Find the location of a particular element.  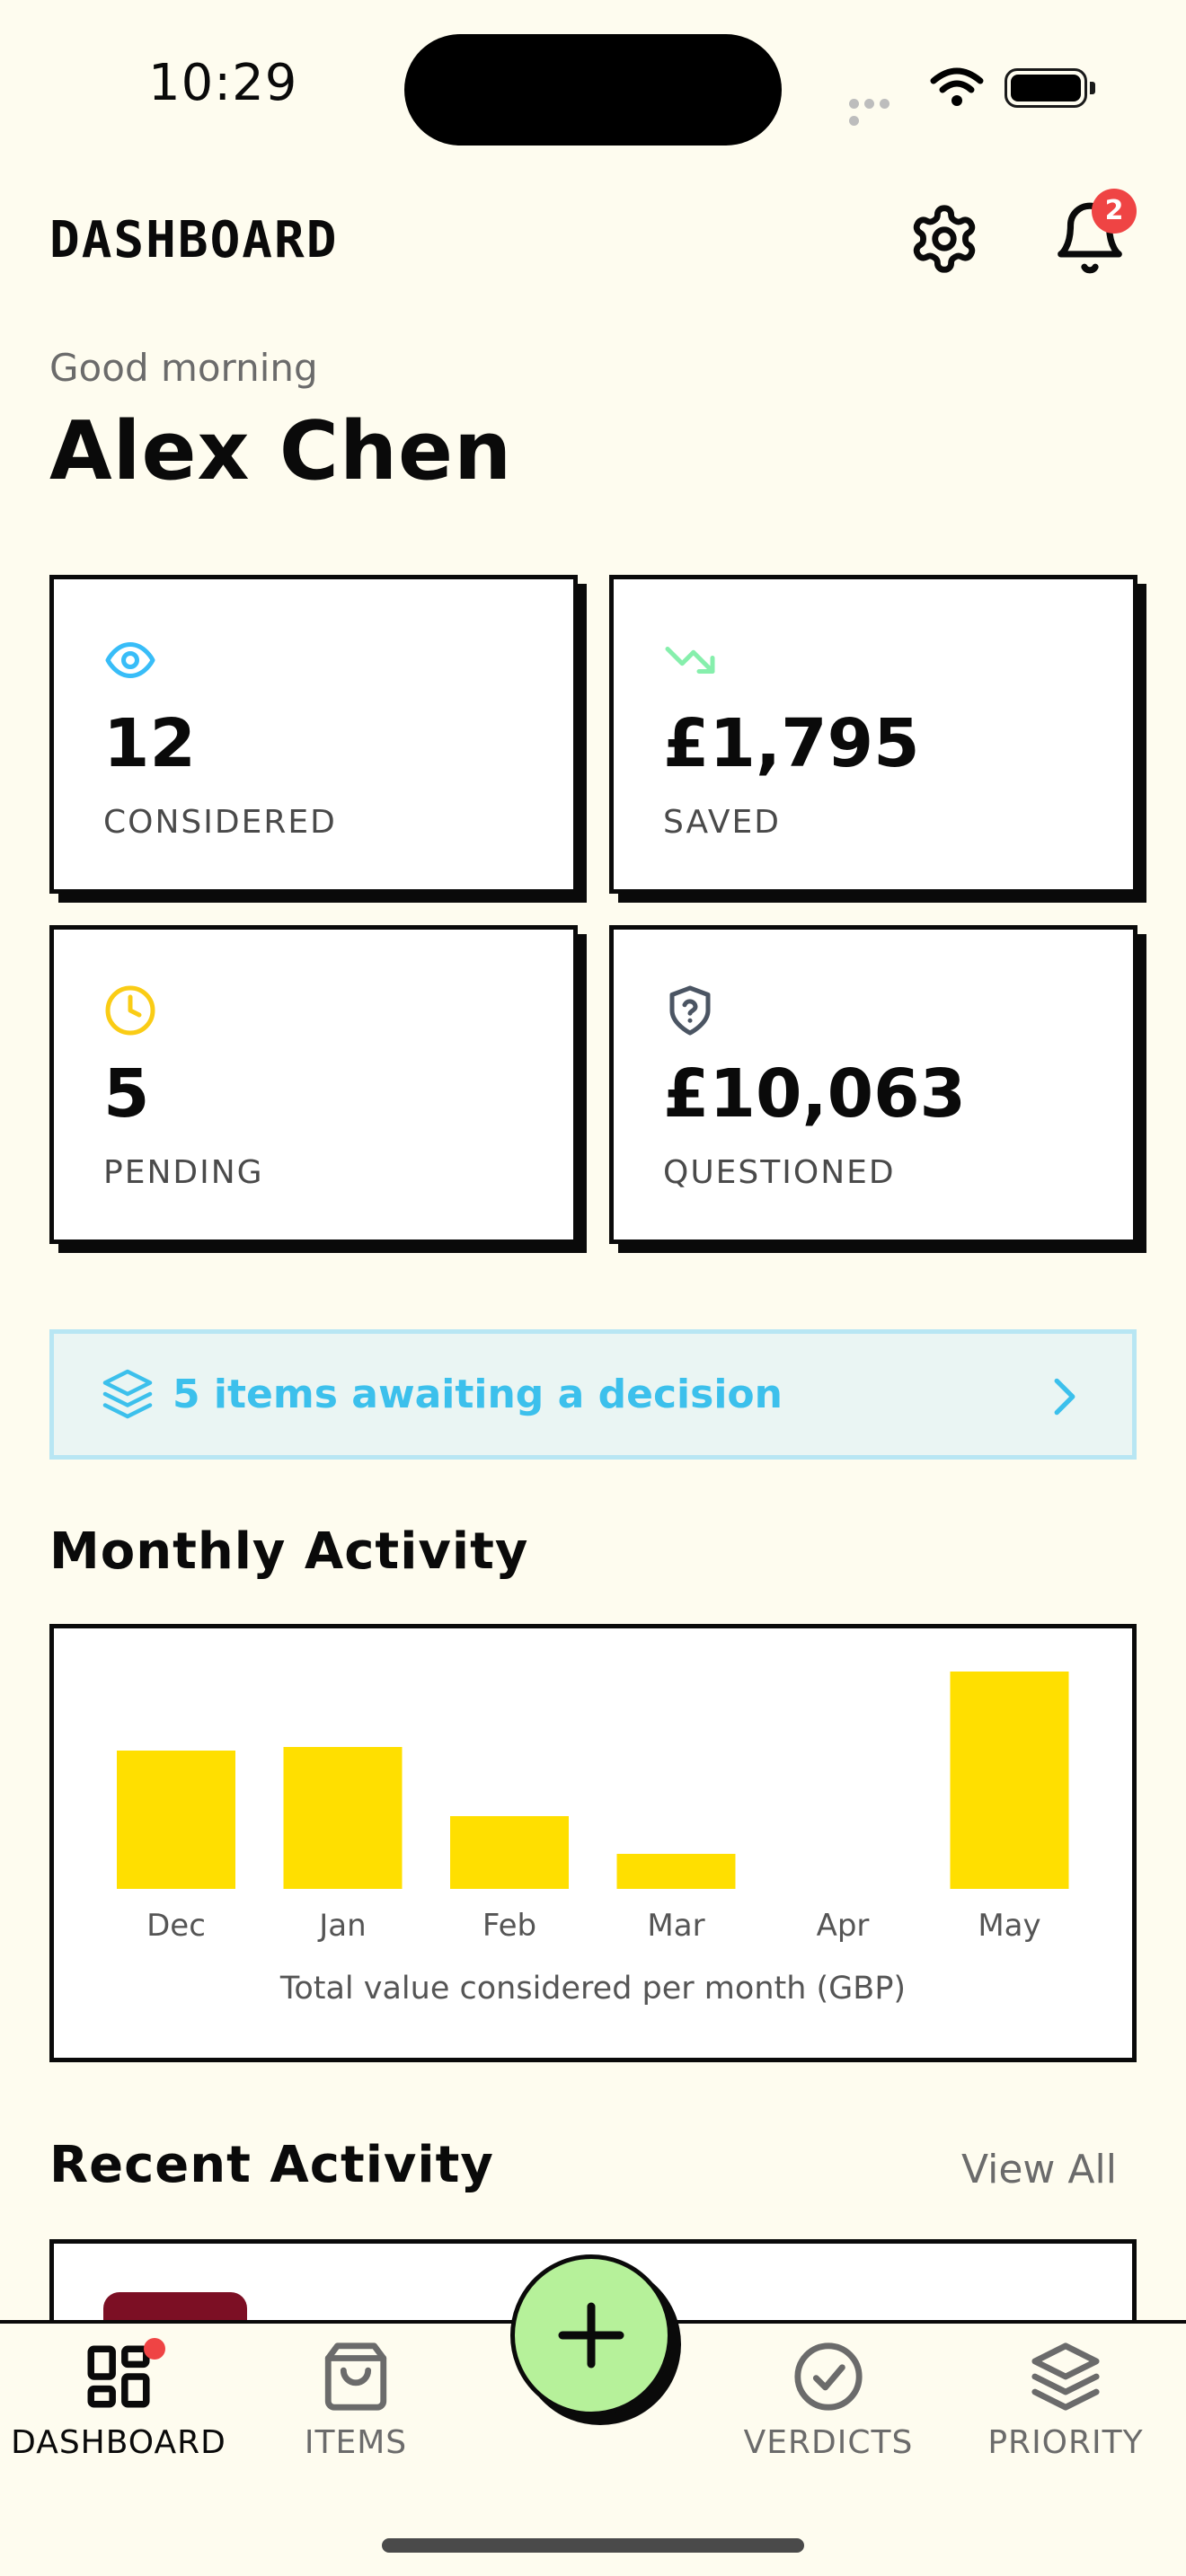

stat-value: £10,063 is located at coordinates (815, 1094).